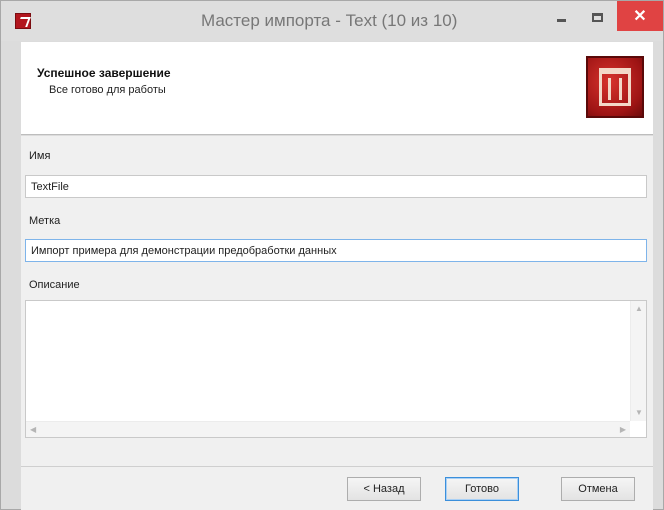  I want to click on finish-button: Готово, so click(482, 489).